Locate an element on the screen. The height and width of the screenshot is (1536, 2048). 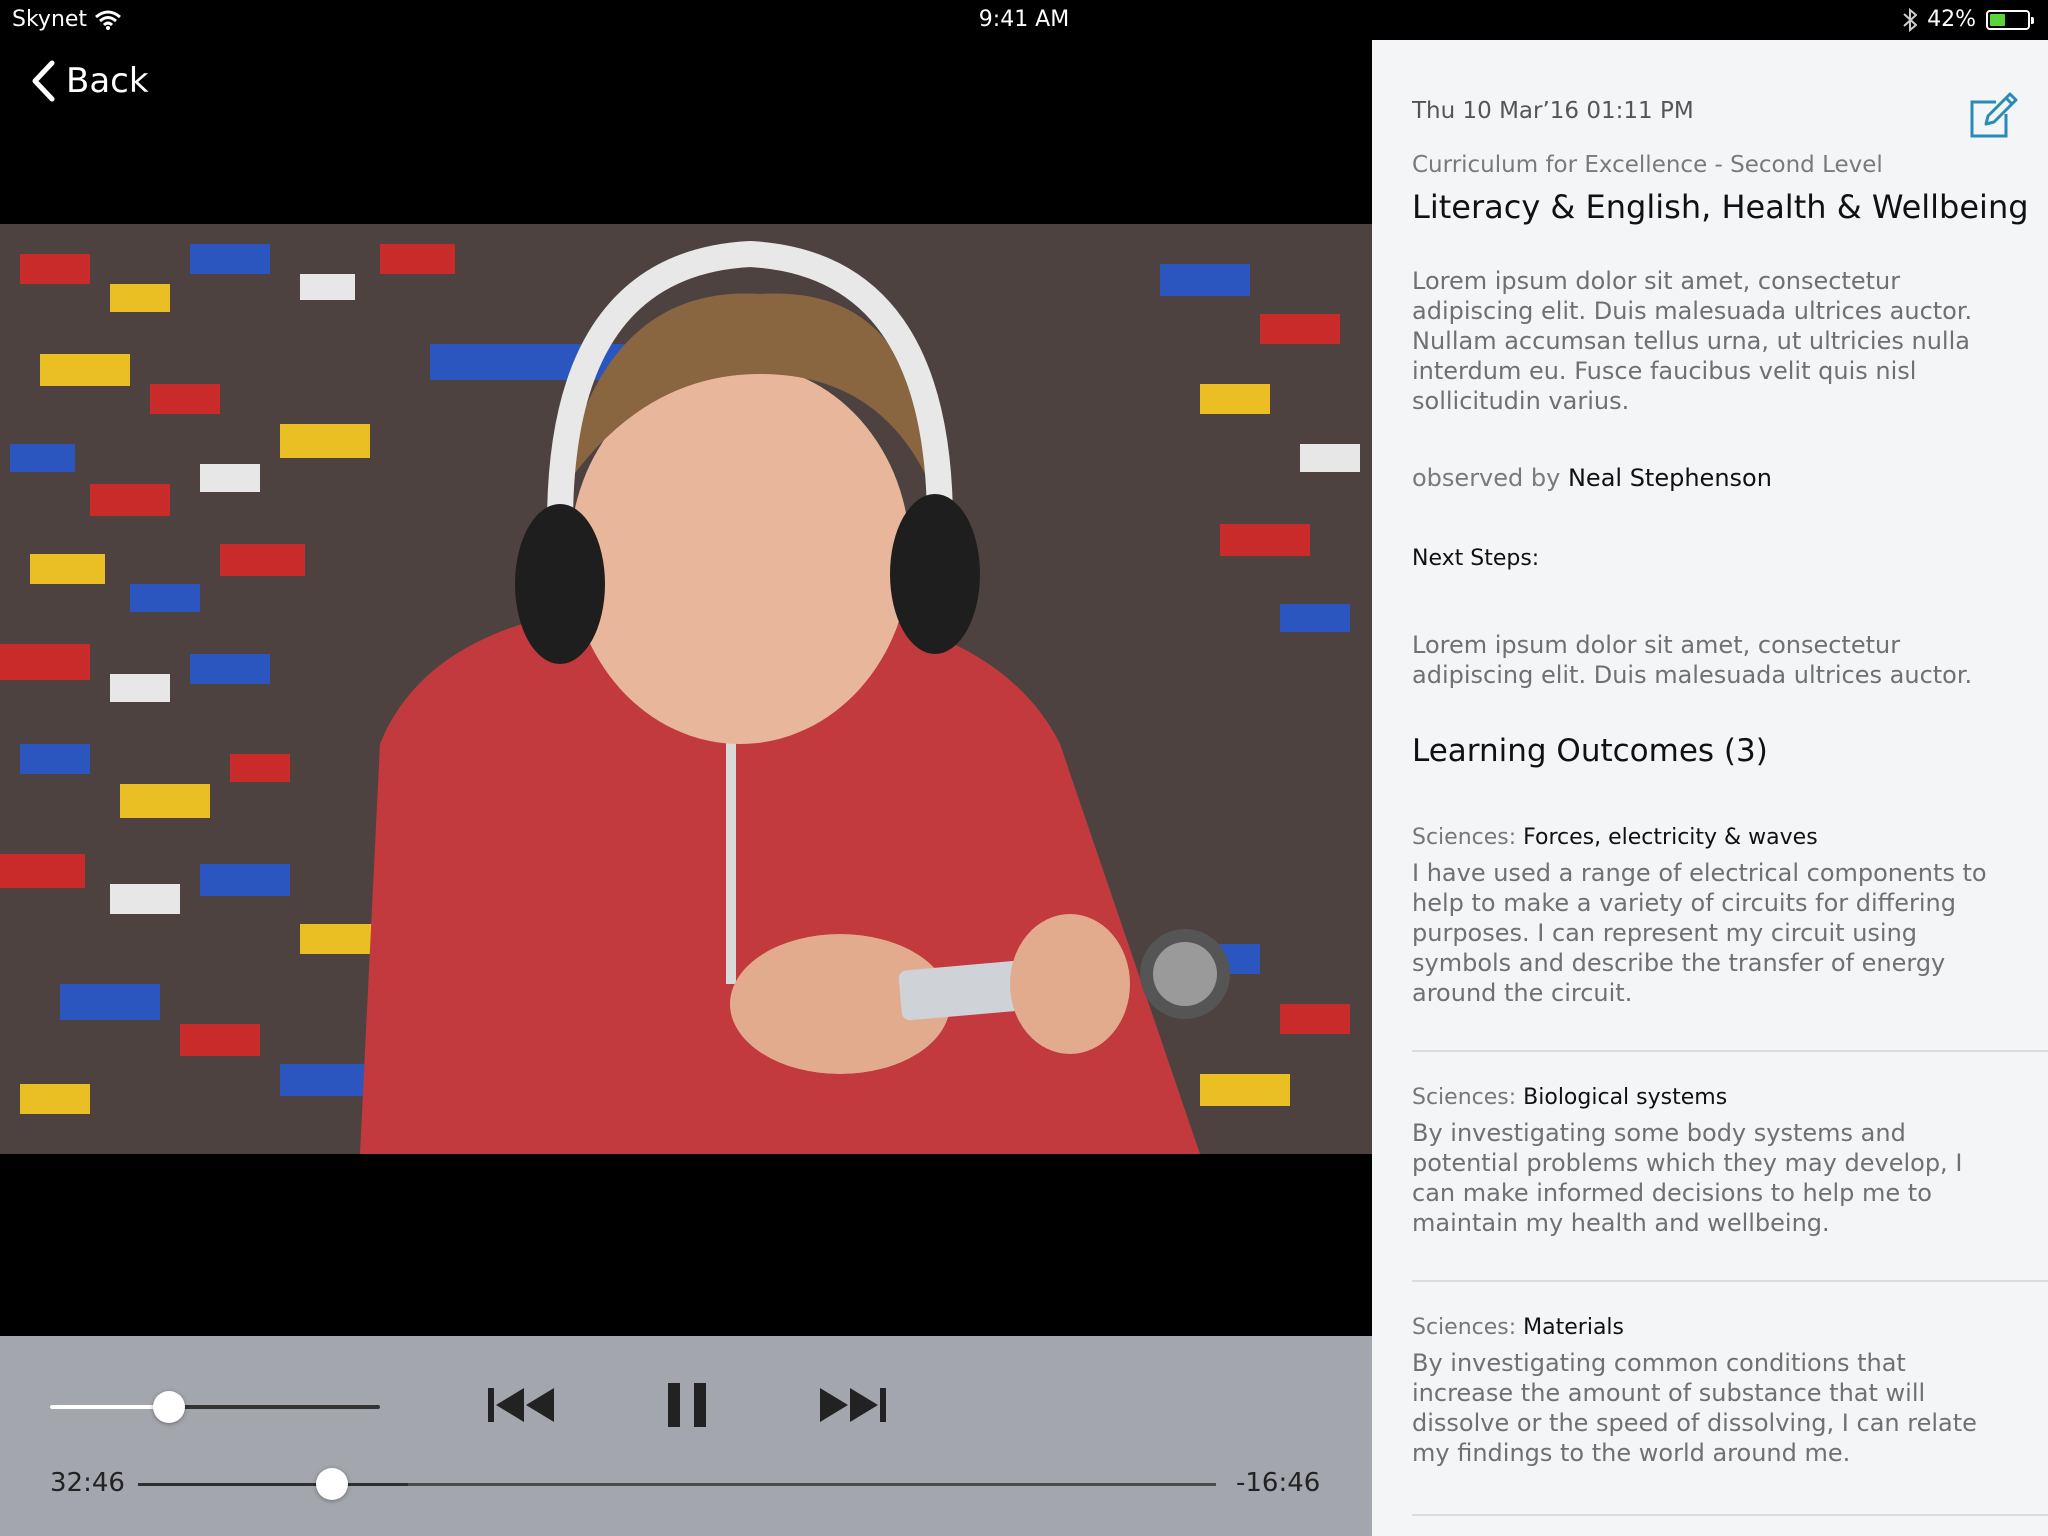
previous-icon is located at coordinates (521, 1405).